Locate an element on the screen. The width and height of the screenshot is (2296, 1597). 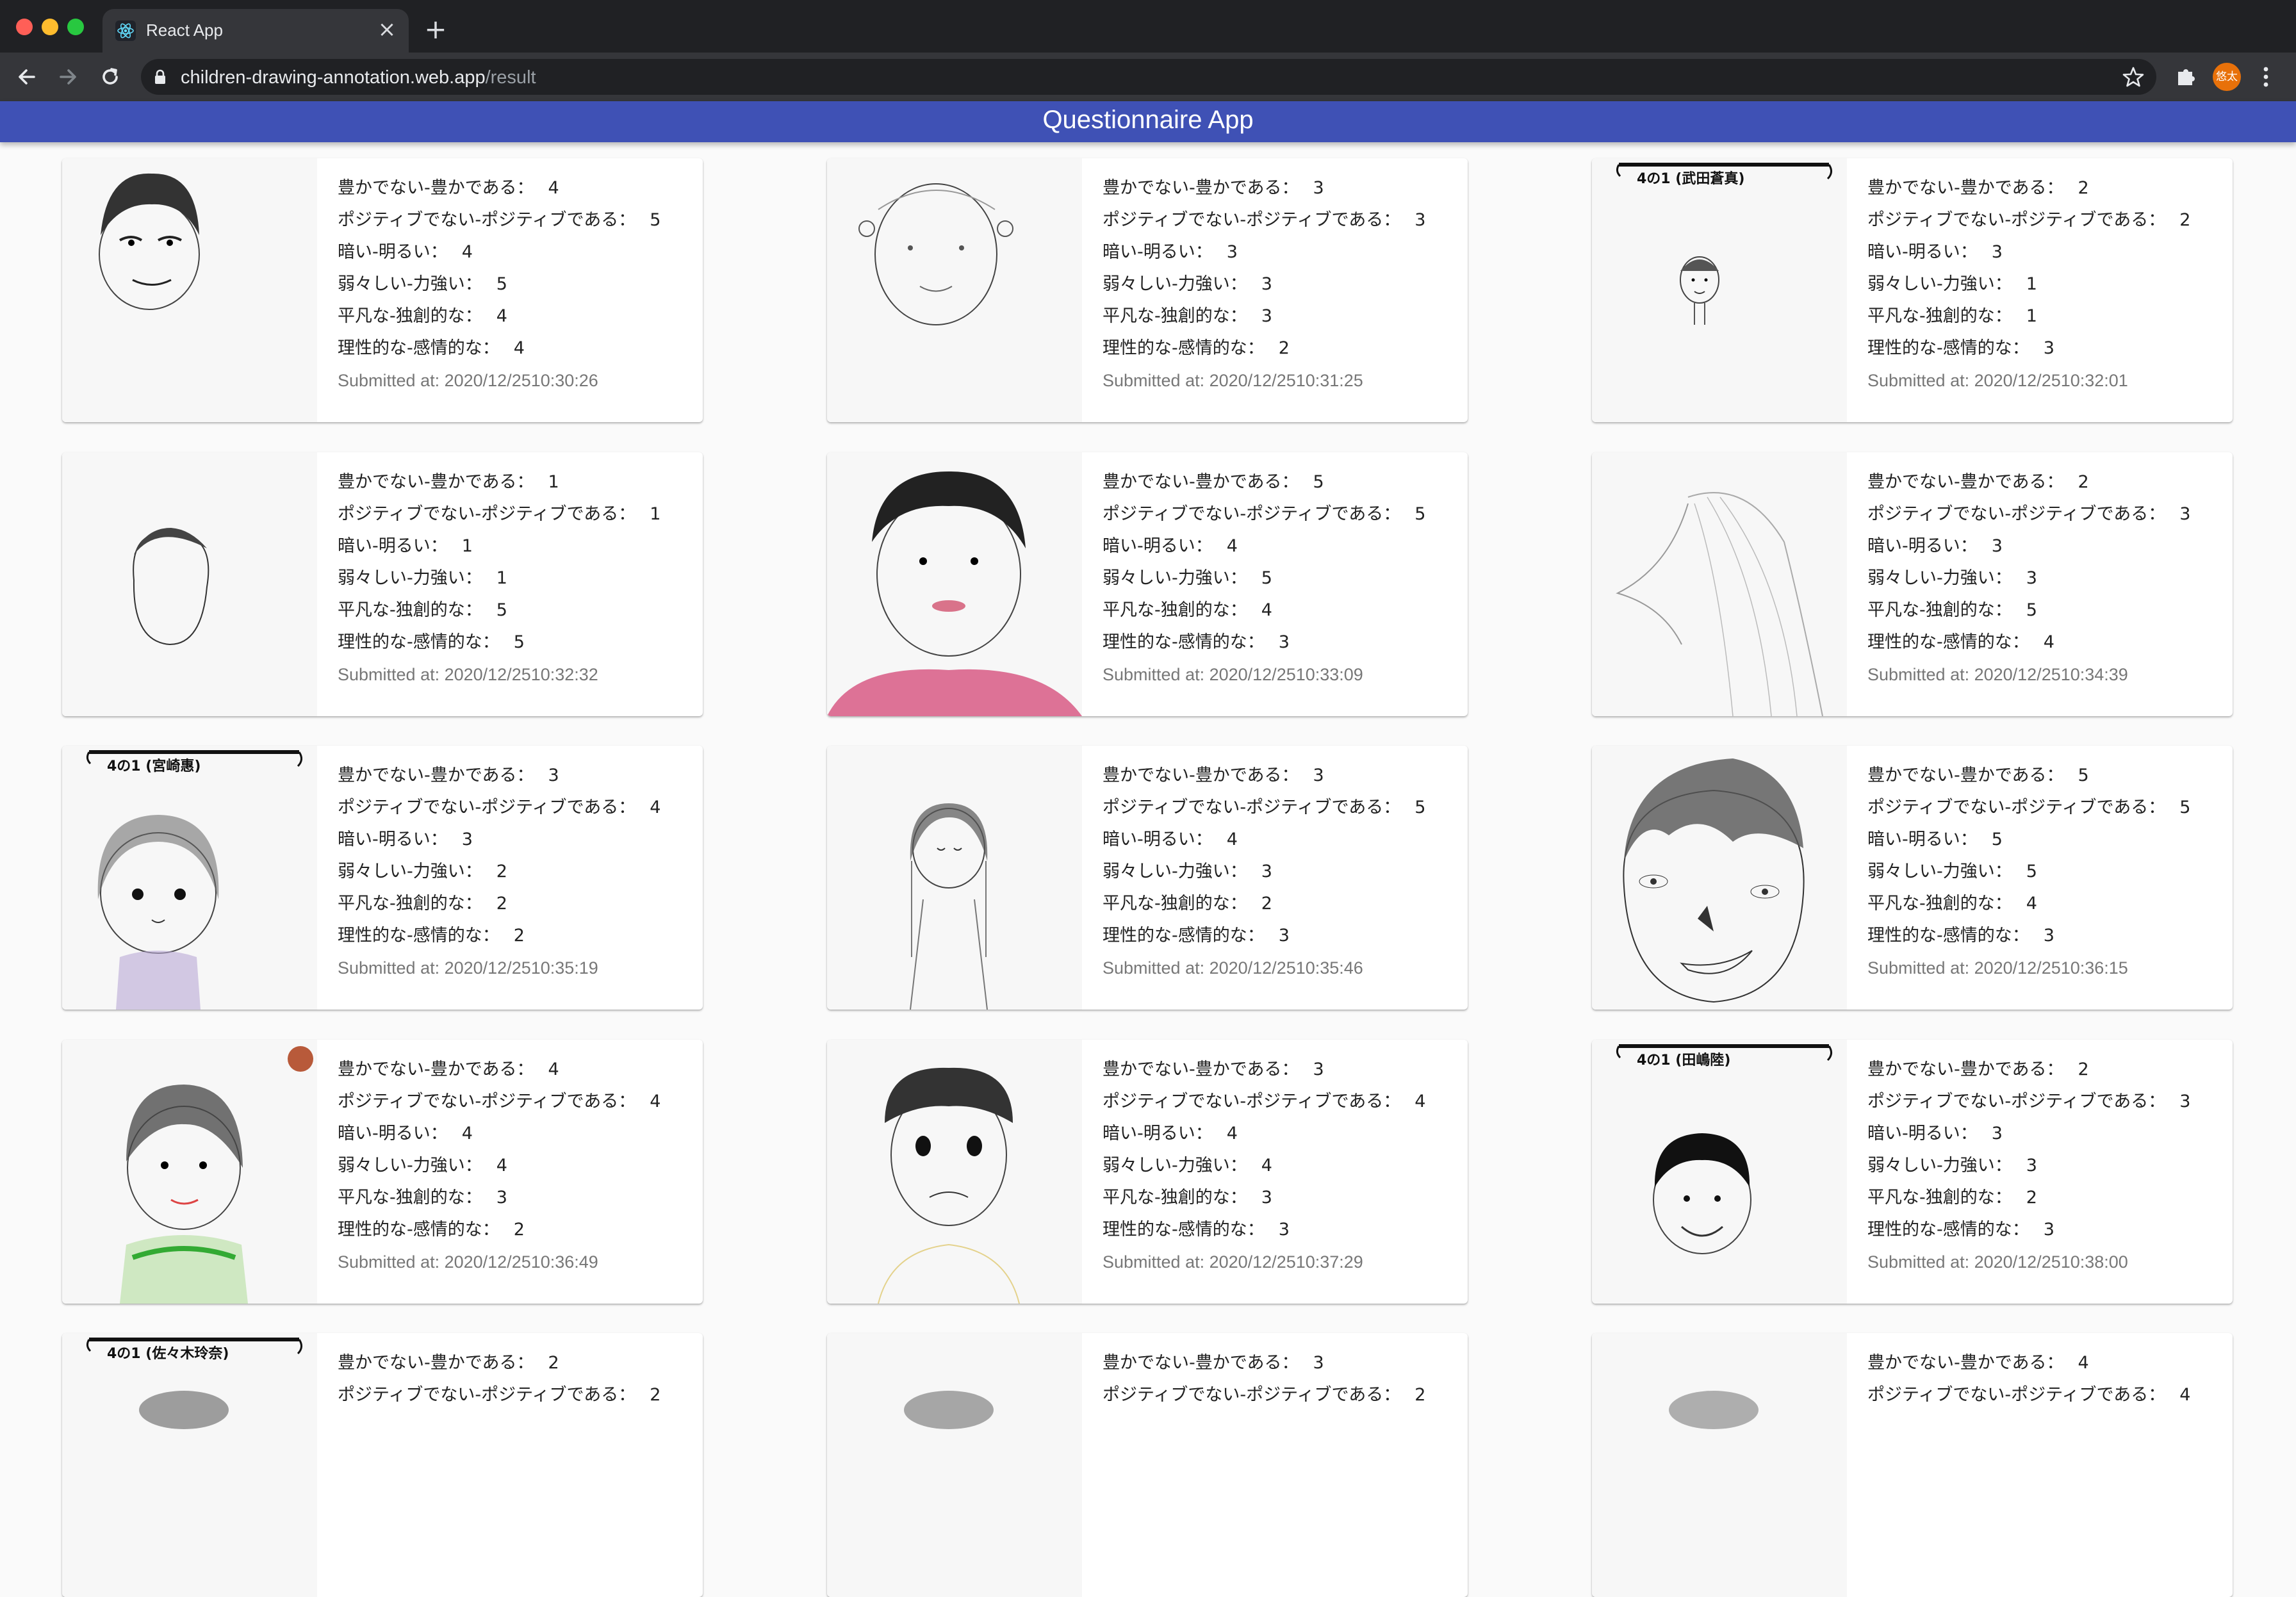
drawing-header-label: 4の1 (武田蒼真) is located at coordinates (1691, 179).